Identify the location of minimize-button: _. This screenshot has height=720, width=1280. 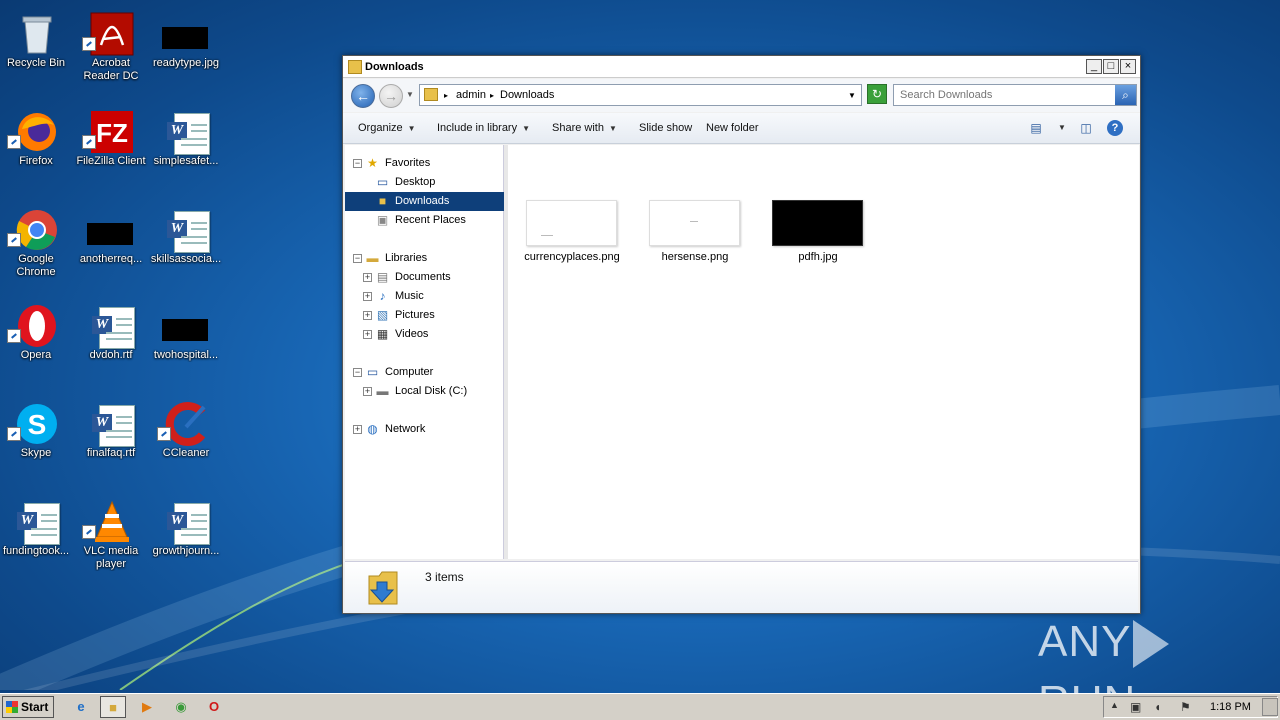
(1094, 66).